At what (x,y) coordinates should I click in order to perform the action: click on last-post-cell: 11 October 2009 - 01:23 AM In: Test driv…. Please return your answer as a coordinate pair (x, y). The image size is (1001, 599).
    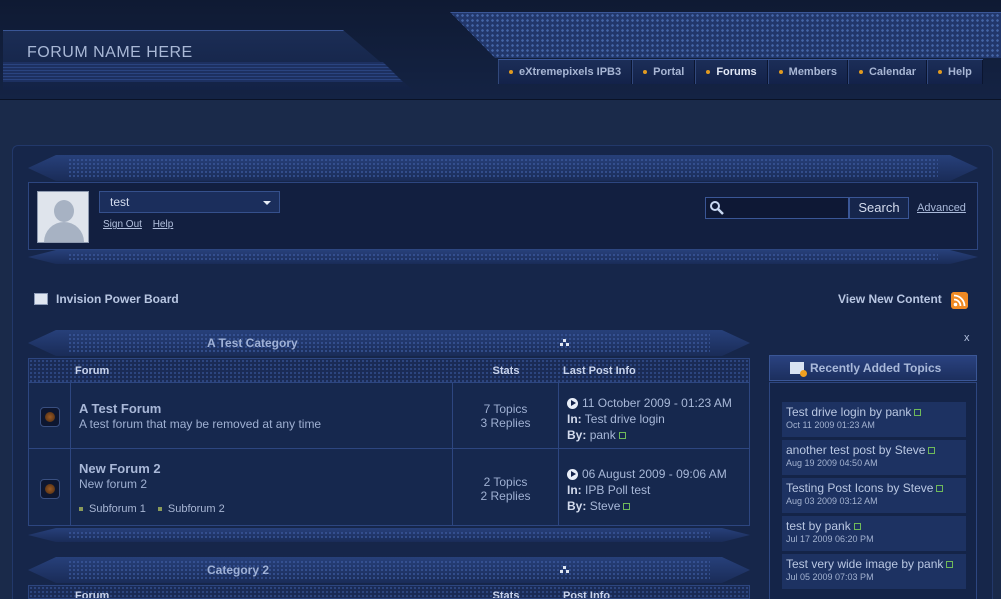
    Looking at the image, I should click on (649, 419).